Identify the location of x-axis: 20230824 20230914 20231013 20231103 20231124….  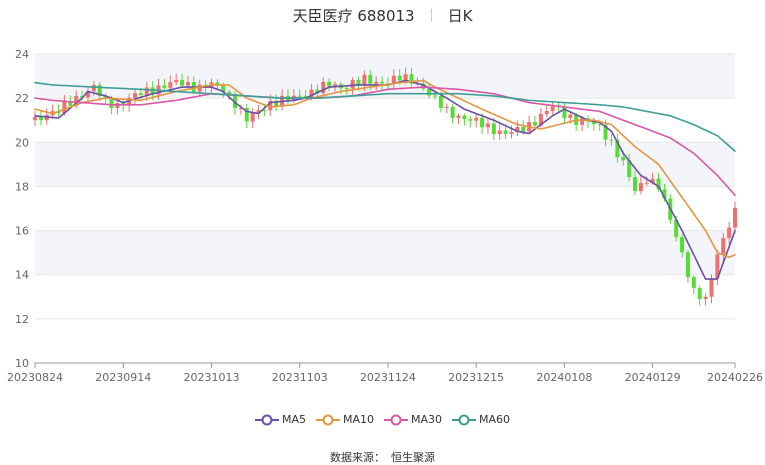
(385, 373).